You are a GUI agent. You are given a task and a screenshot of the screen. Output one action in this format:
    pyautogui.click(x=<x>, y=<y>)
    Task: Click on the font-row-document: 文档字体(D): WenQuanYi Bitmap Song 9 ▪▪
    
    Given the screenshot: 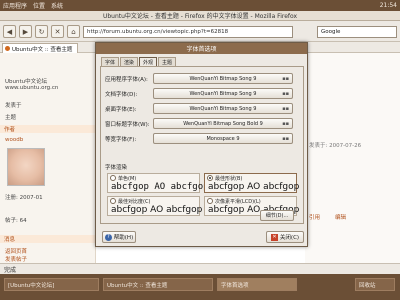 What is the action you would take?
    pyautogui.click(x=203, y=94)
    